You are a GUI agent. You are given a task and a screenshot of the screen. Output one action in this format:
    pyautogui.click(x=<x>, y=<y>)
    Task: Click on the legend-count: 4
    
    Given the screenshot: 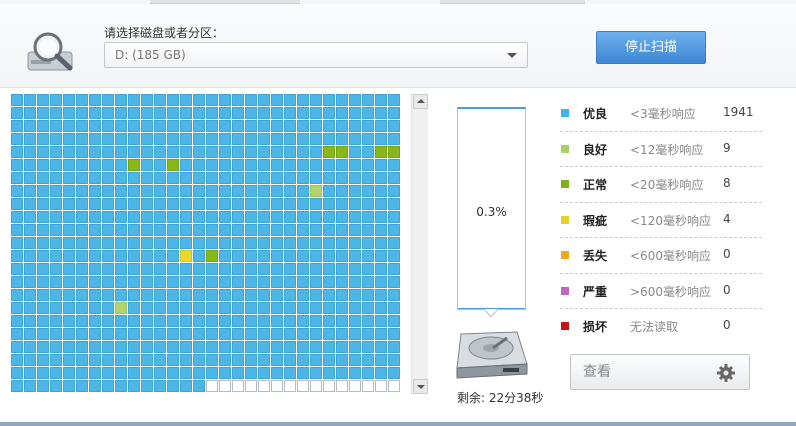 What is the action you would take?
    pyautogui.click(x=727, y=218)
    